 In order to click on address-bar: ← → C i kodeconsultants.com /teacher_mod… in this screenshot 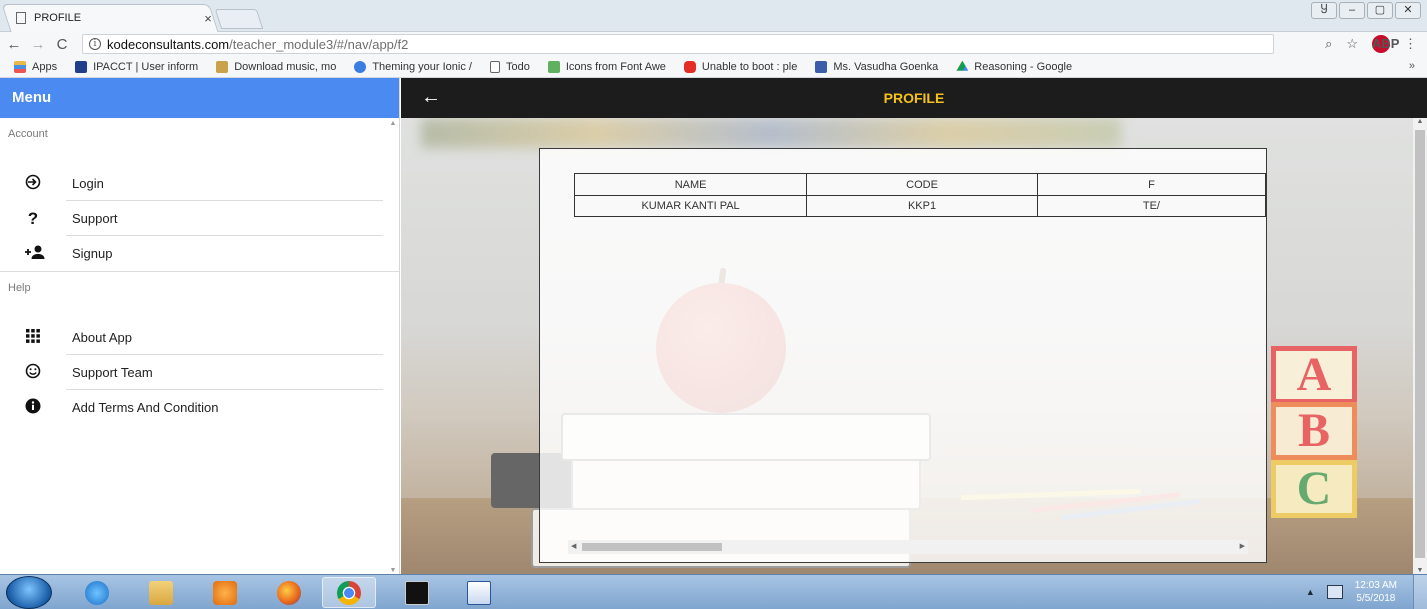, I will do `click(713, 44)`.